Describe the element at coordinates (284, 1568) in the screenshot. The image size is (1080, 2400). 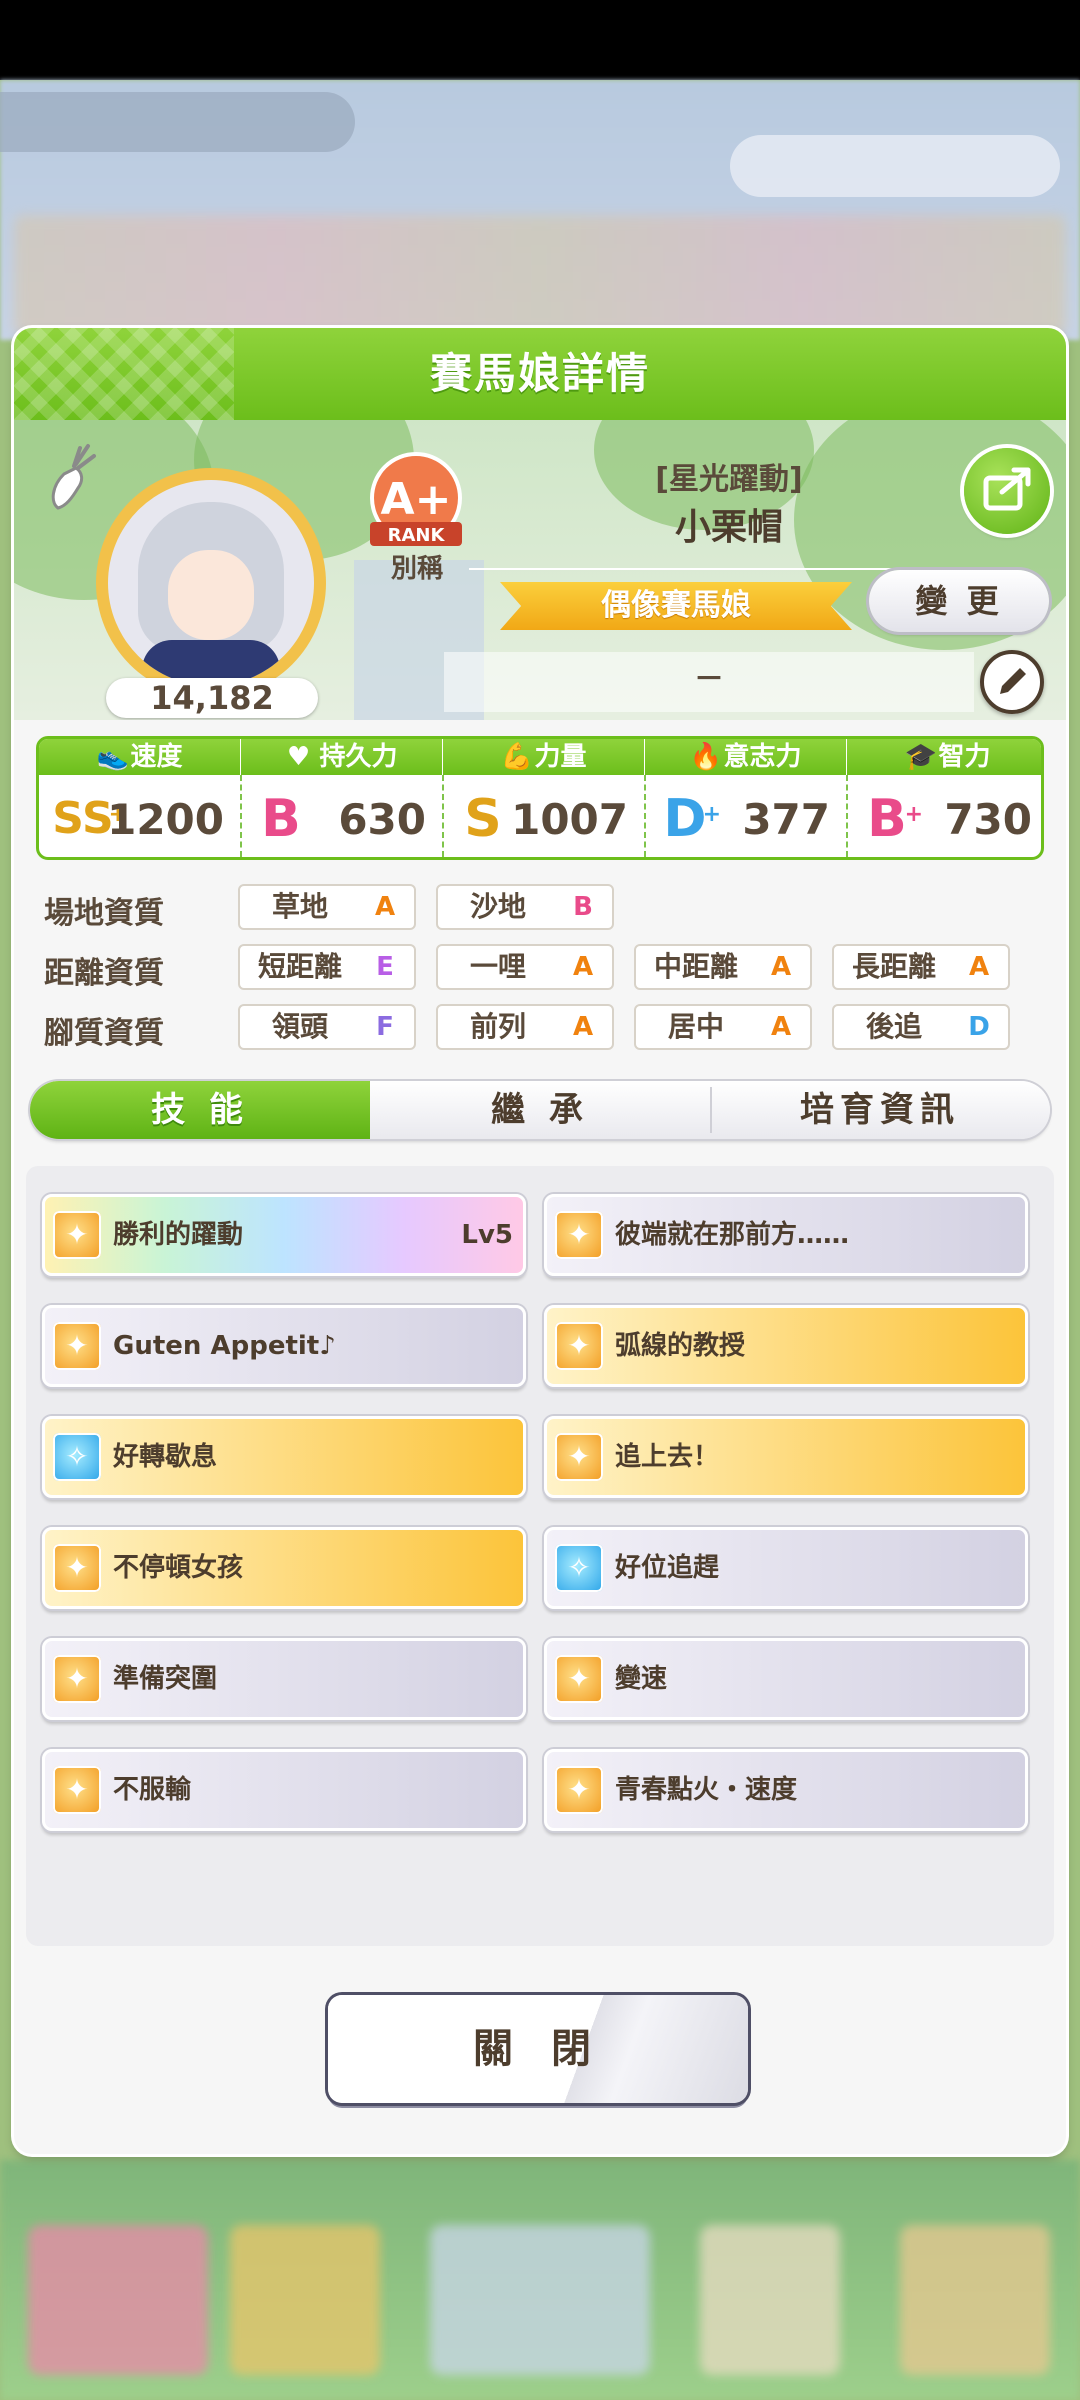
I see `skill-item: ✦ 不停頓女孩` at that location.